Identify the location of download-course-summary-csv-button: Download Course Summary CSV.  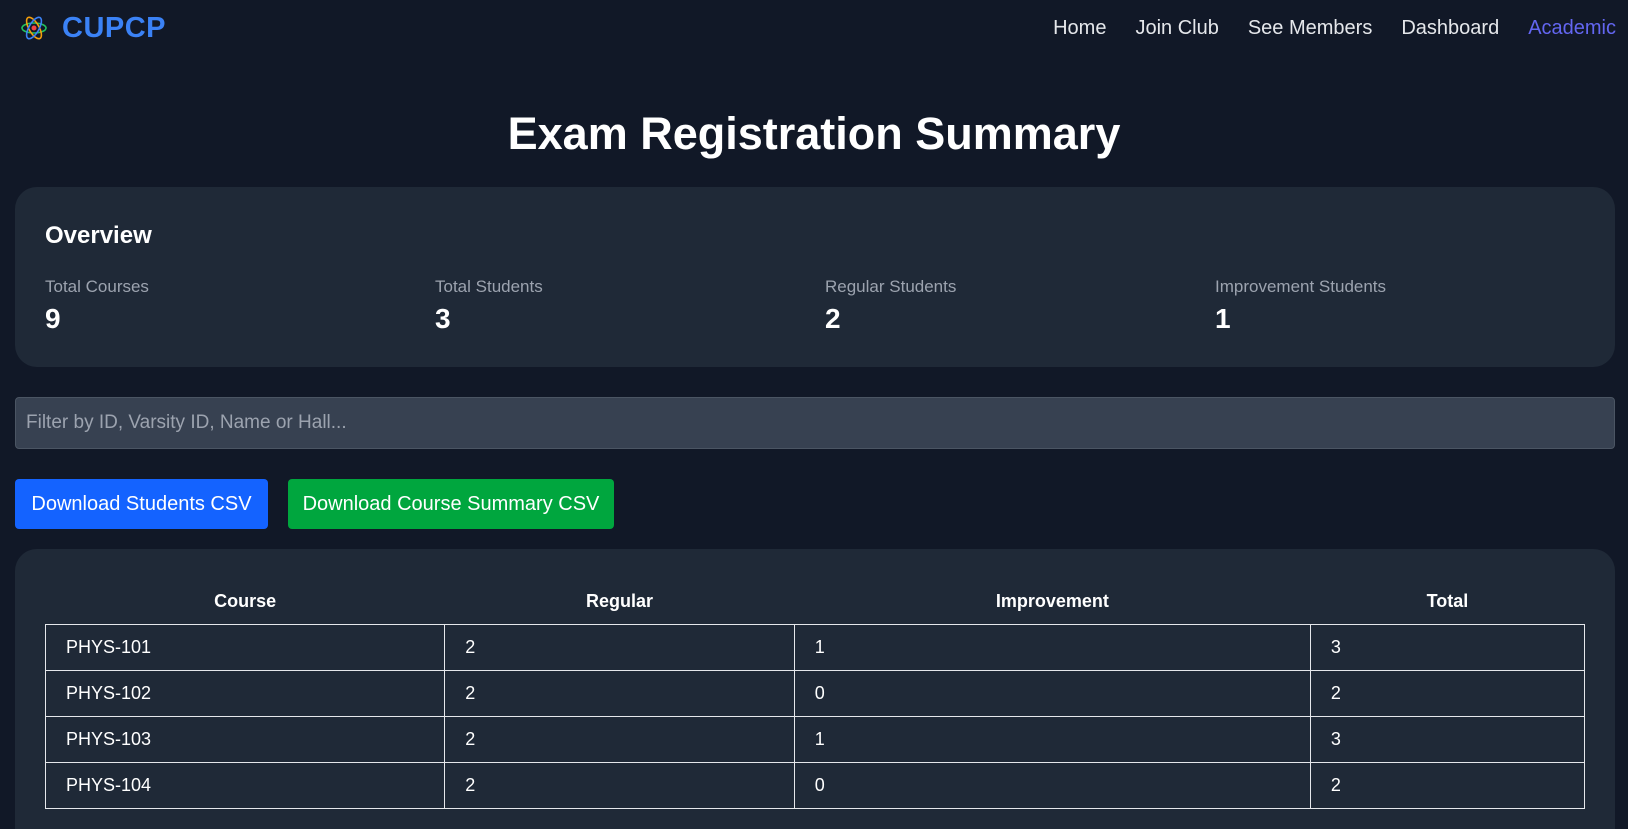
(451, 504).